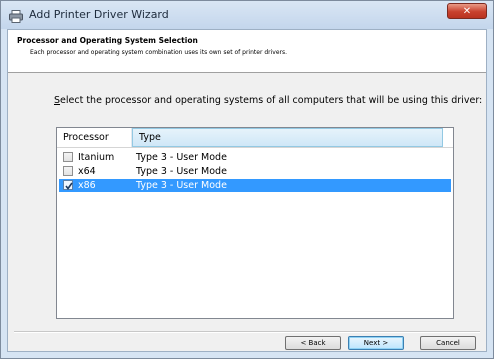 This screenshot has height=359, width=494. Describe the element at coordinates (255, 185) in the screenshot. I see `list-row-x86: x86 Type 3 - User Mode` at that location.